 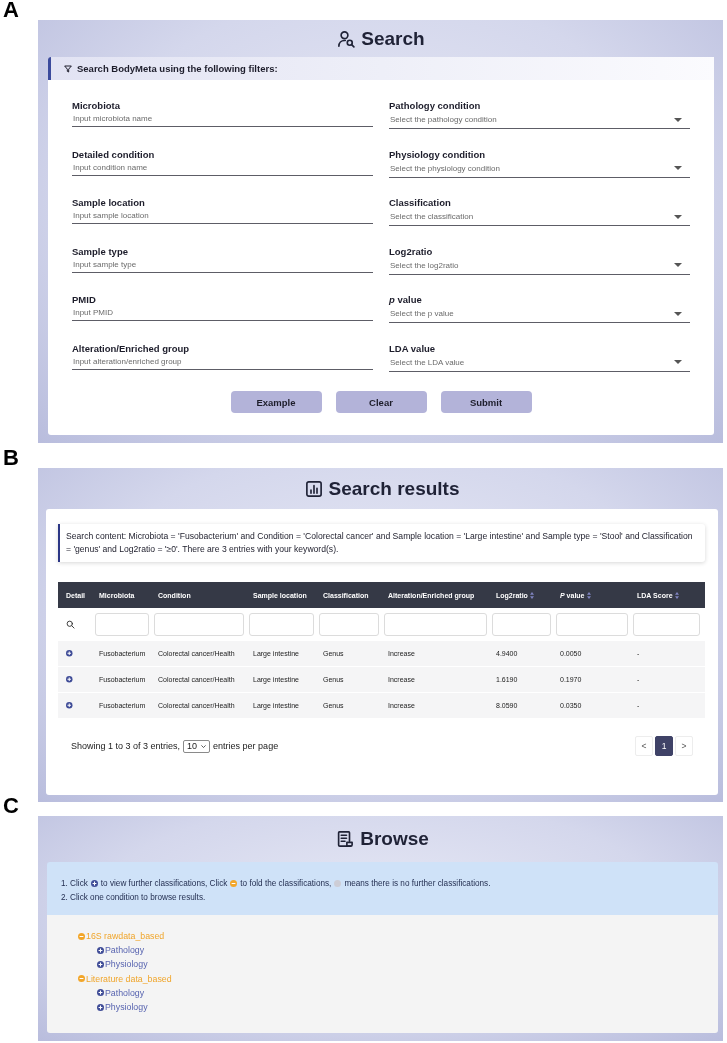 I want to click on panel-title: Browse, so click(x=394, y=839).